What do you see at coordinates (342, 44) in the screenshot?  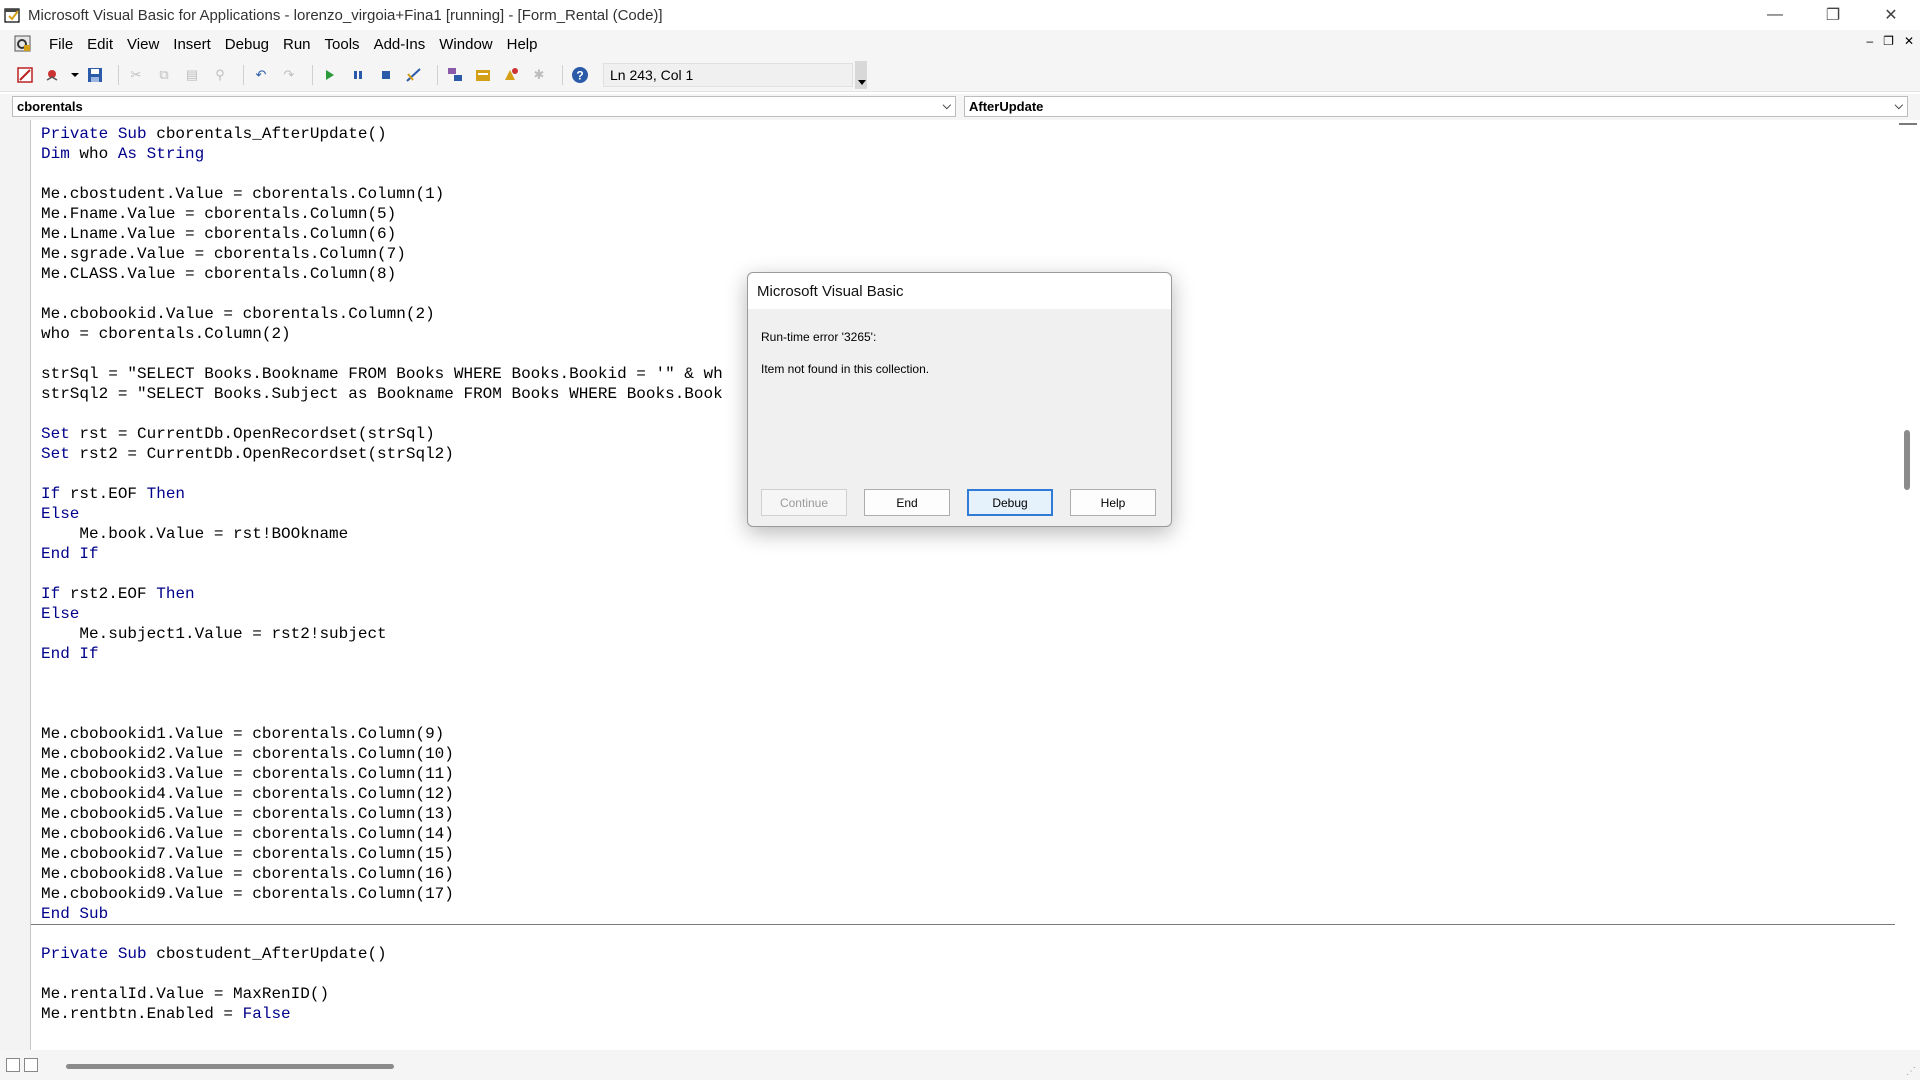 I see `menu-tools: Tools` at bounding box center [342, 44].